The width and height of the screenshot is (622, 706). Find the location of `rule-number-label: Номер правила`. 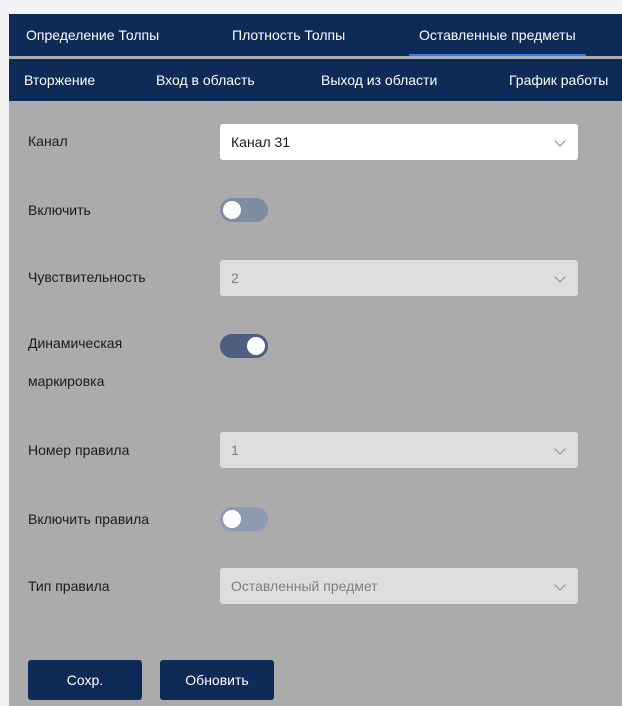

rule-number-label: Номер правила is located at coordinates (79, 450).